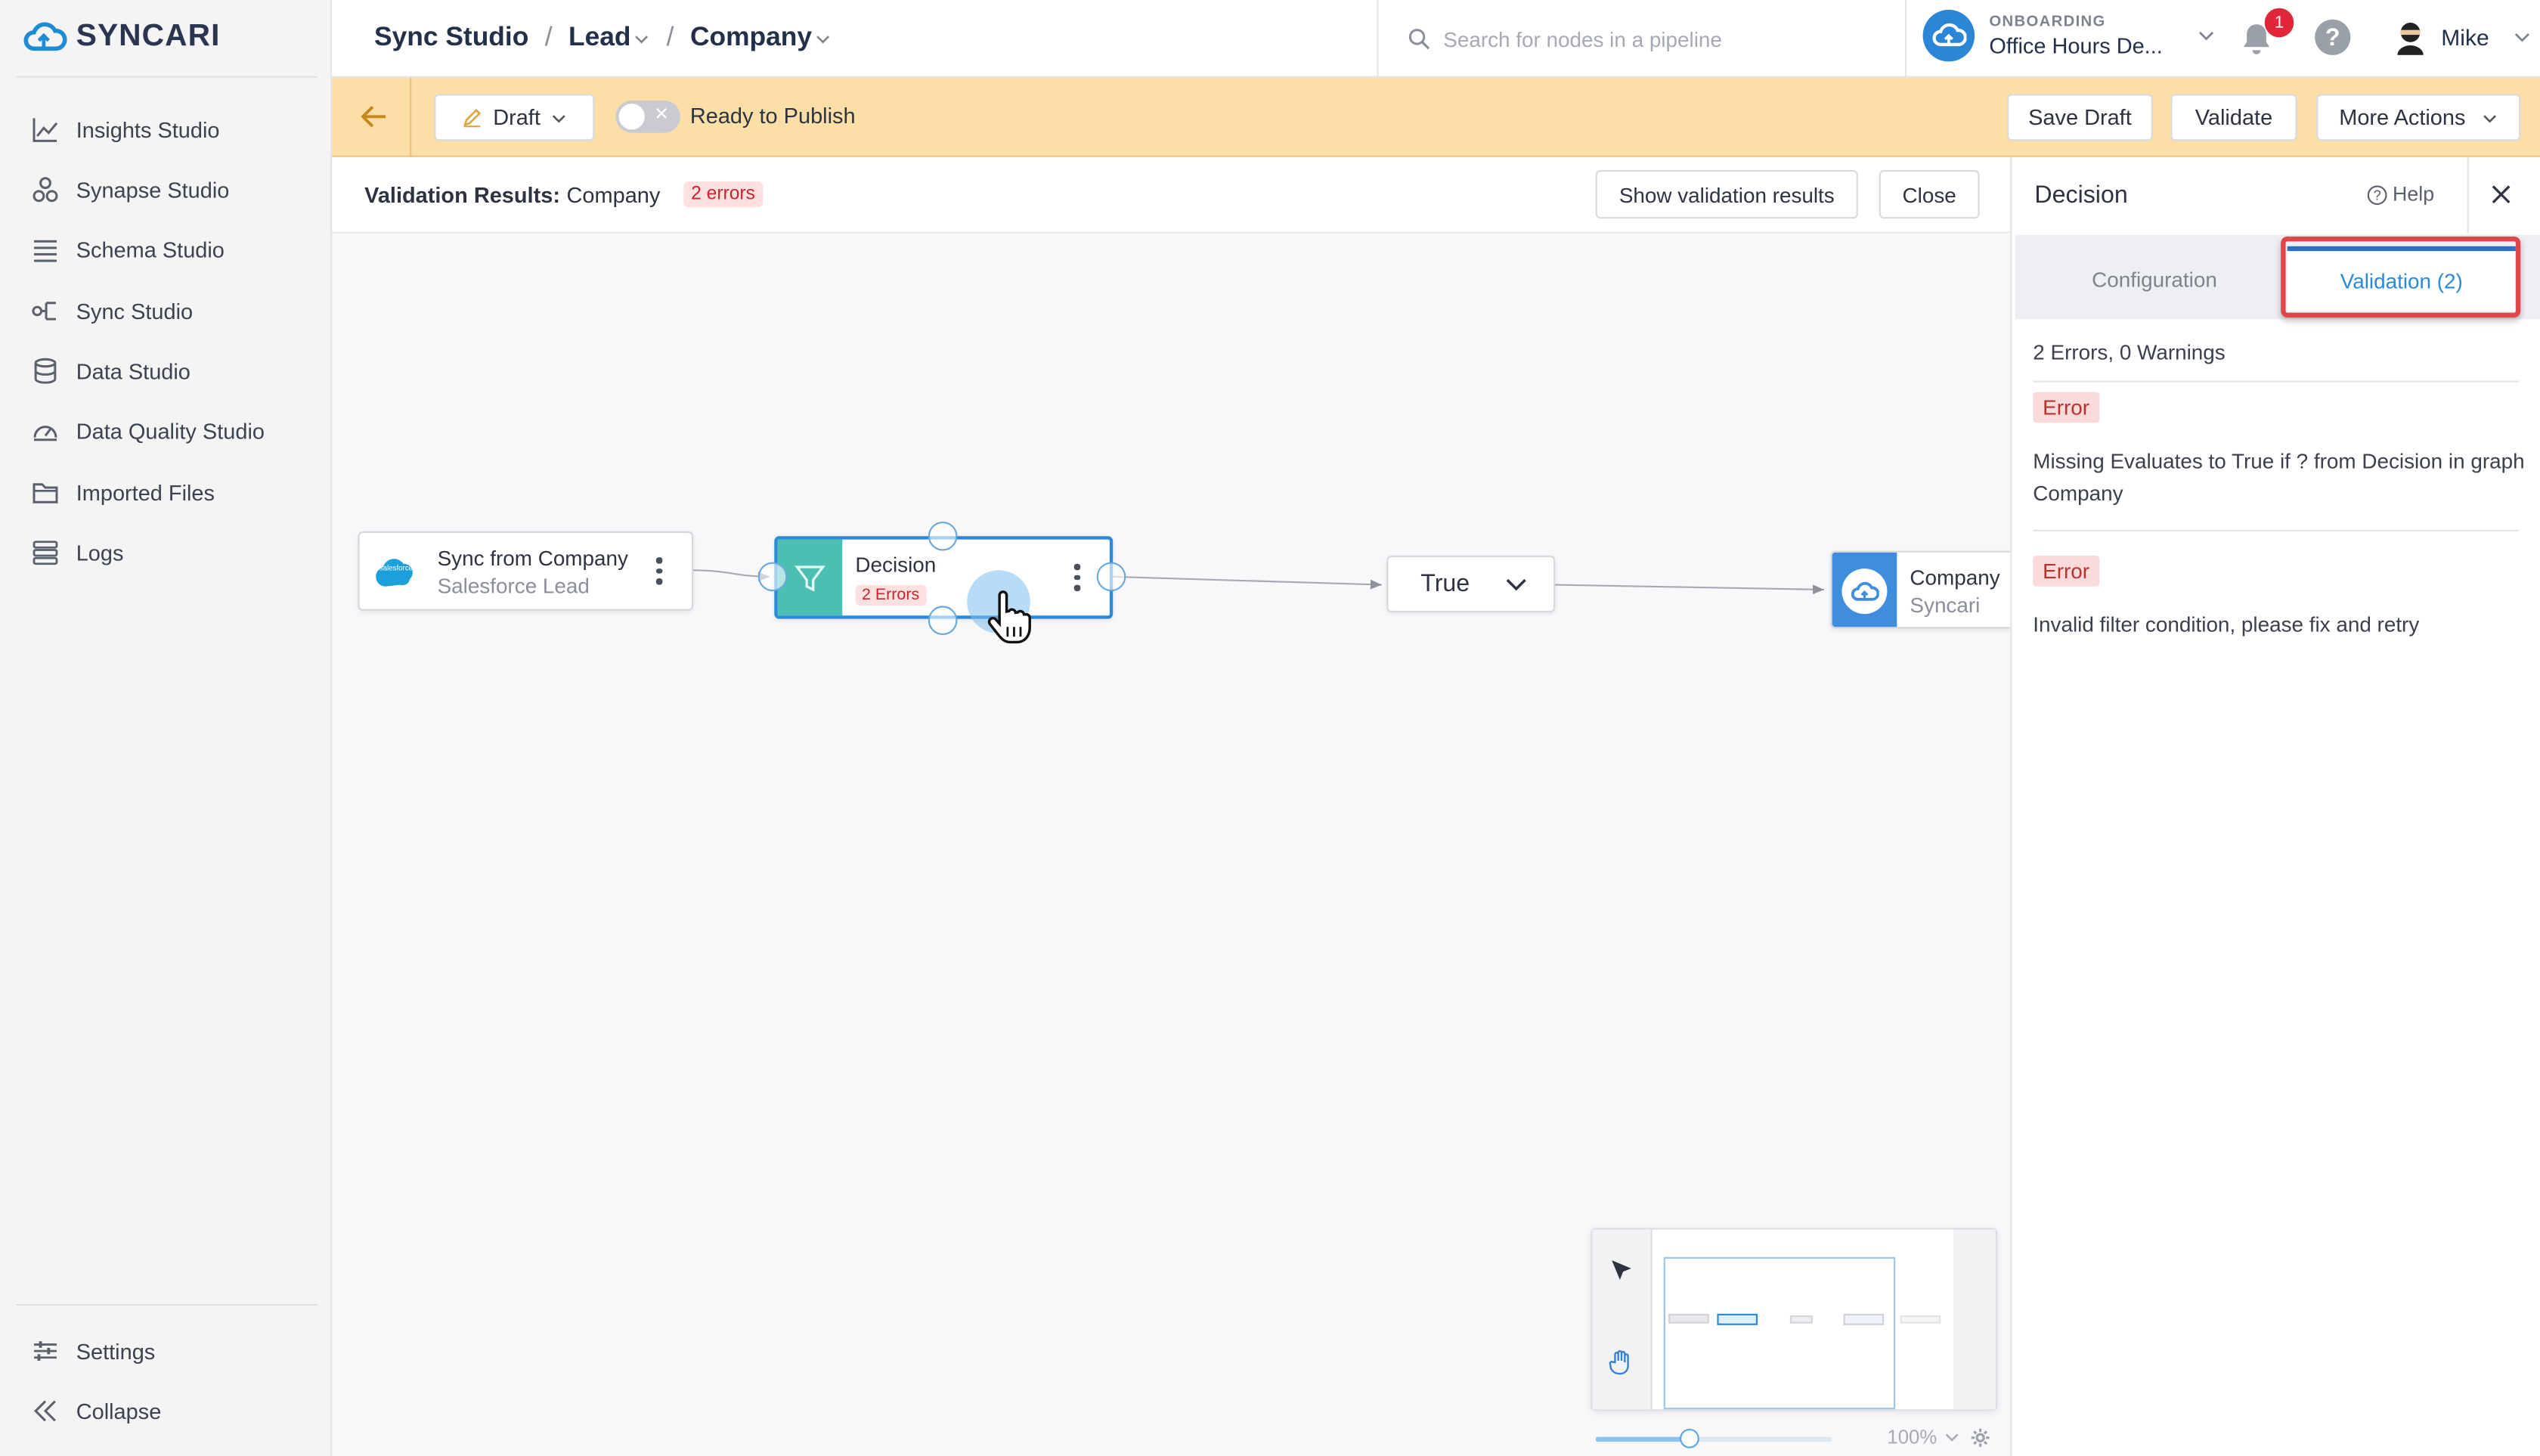  What do you see at coordinates (462, 194) in the screenshot?
I see `validation-results-label: Validation Results:` at bounding box center [462, 194].